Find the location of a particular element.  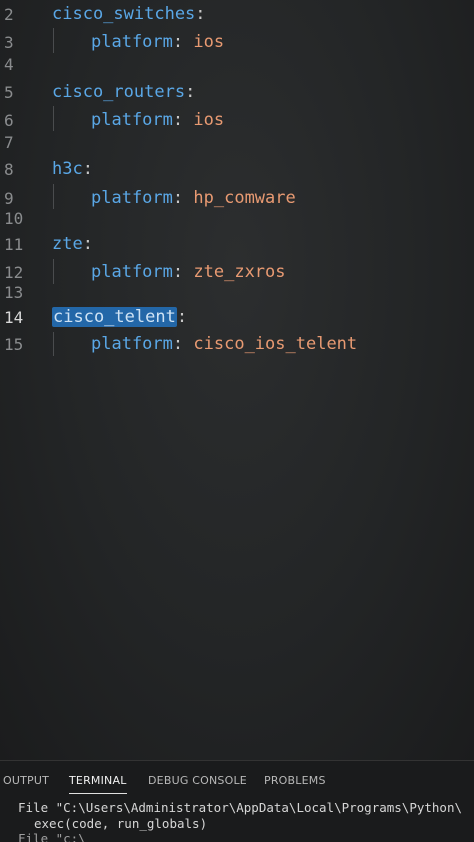

code-line: 7 is located at coordinates (237, 142).